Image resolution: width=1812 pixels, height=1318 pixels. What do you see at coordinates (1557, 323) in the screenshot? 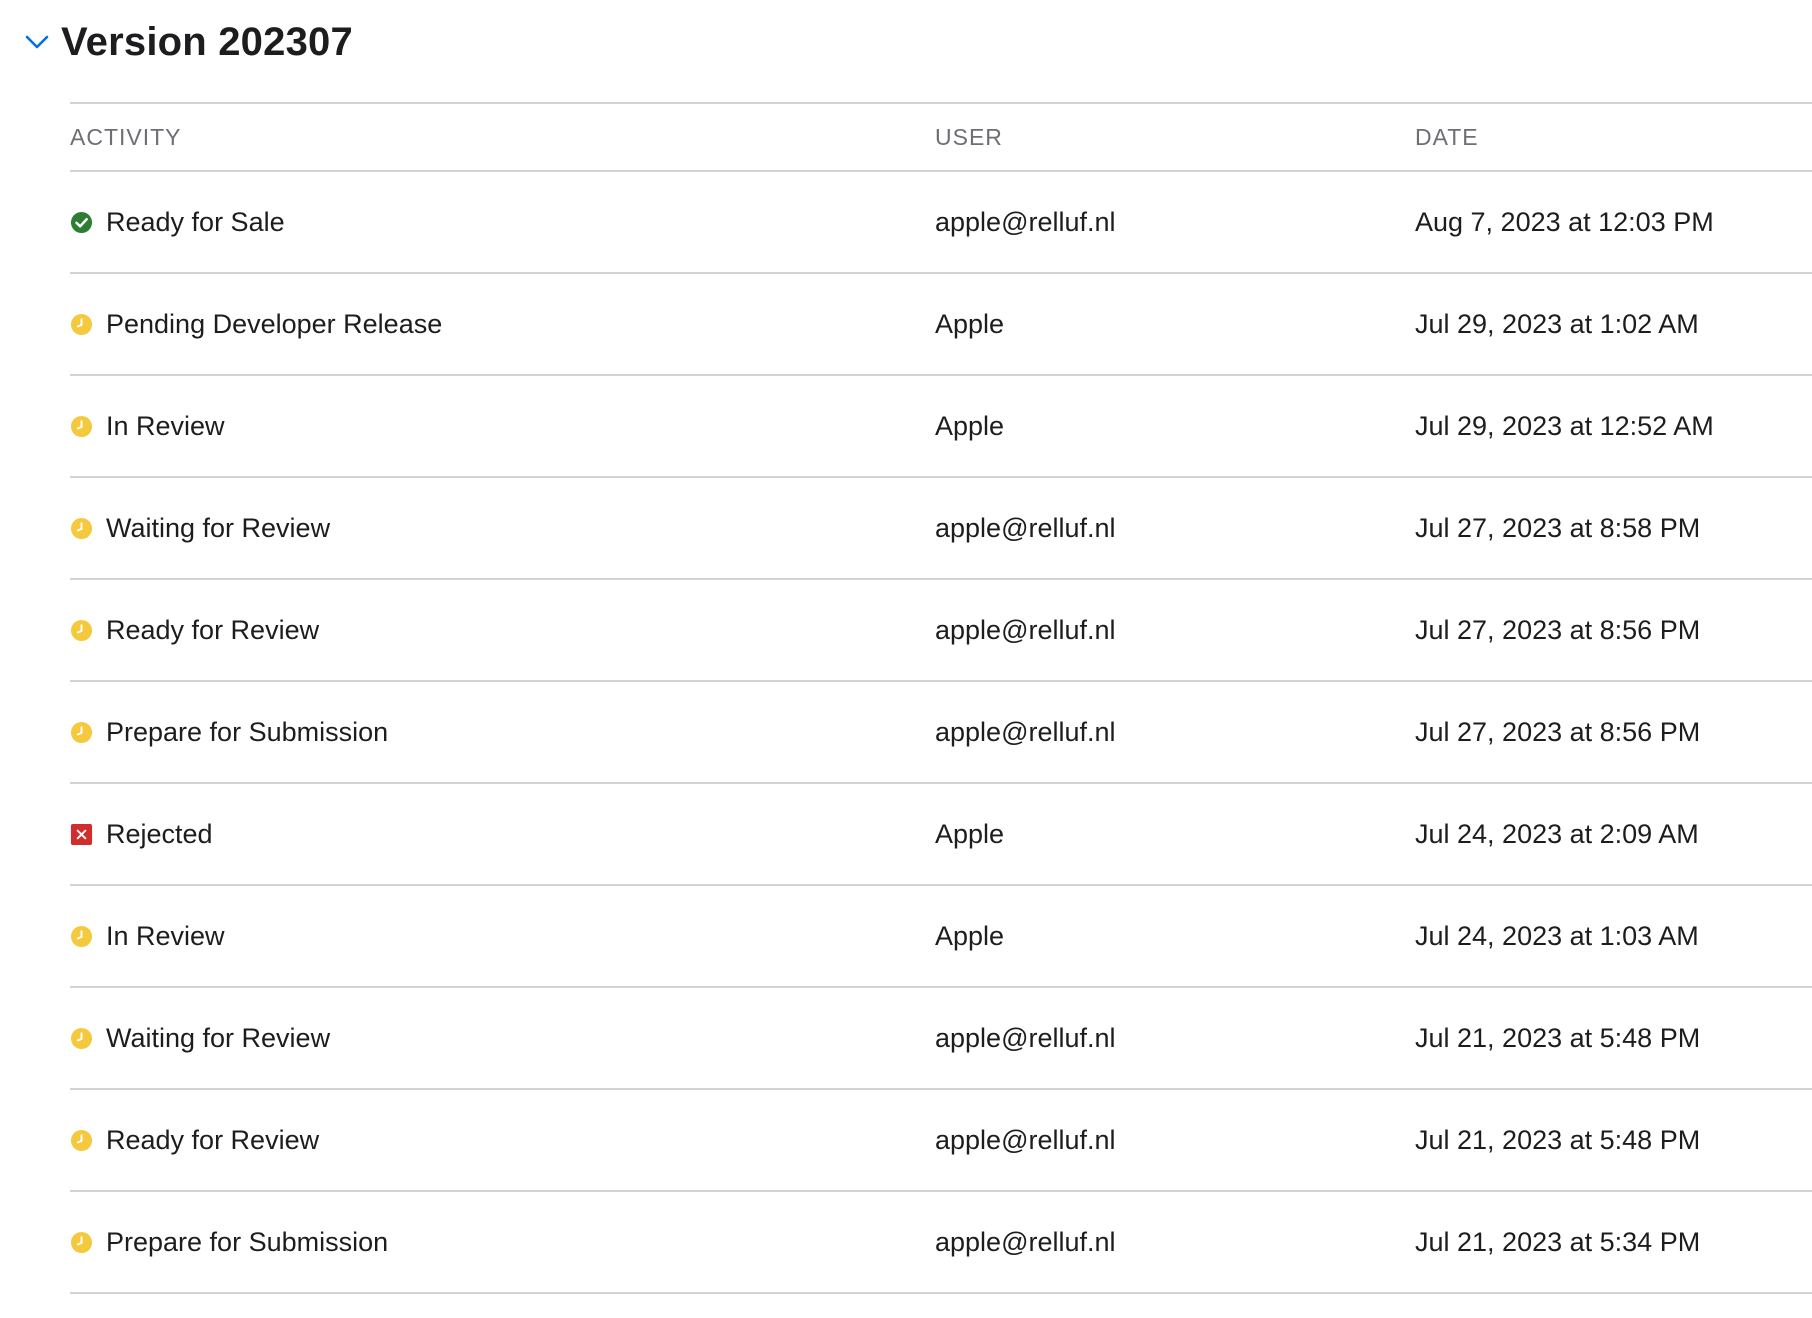
I see `date-cell: Jul 29, 2023 at 1:02 AM` at bounding box center [1557, 323].